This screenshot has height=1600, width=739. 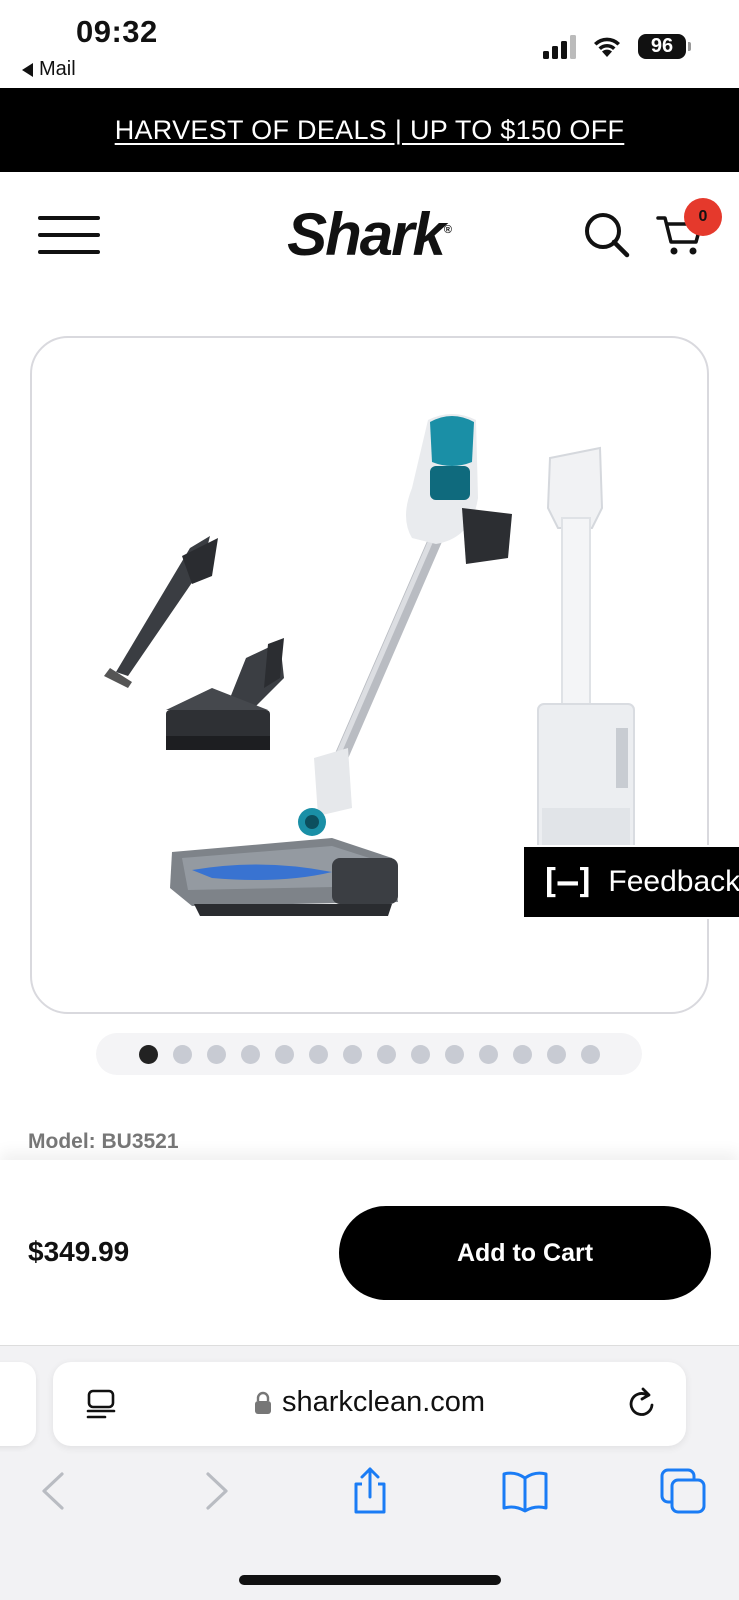 I want to click on status-indicators: 96, so click(x=617, y=46).